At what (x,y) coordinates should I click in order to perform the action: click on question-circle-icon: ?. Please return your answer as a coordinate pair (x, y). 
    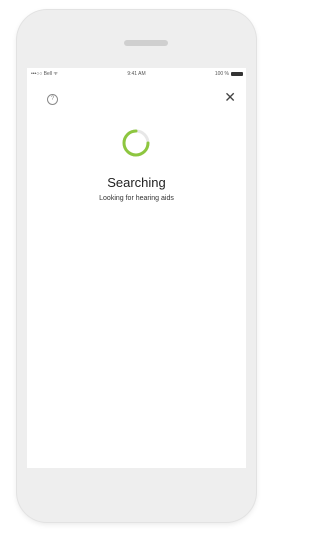
    Looking at the image, I should click on (52, 99).